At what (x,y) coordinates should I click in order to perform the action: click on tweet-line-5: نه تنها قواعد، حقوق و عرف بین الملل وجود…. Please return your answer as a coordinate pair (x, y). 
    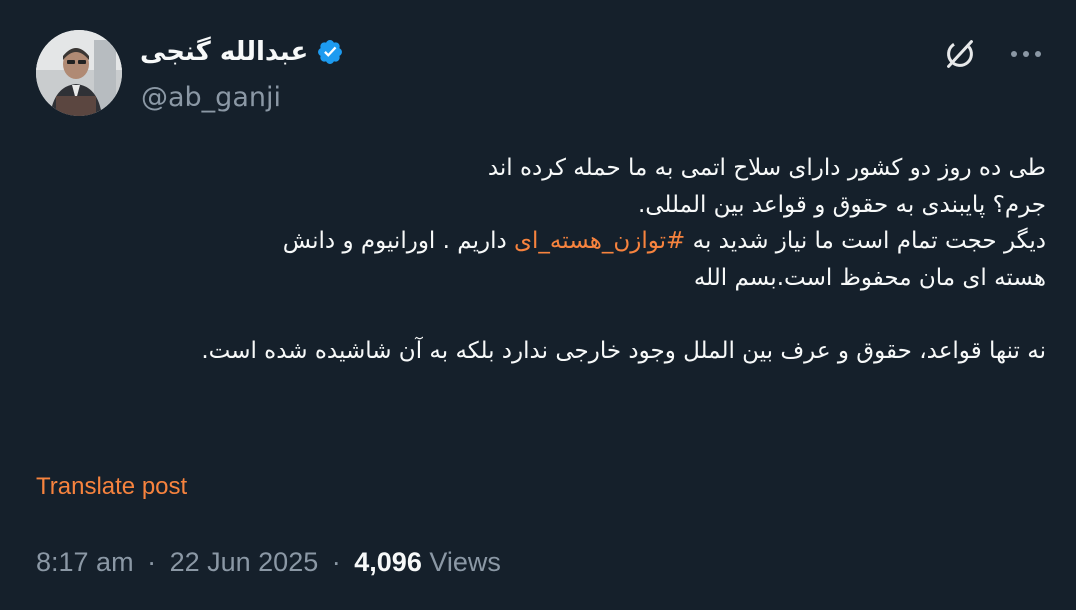
    Looking at the image, I should click on (623, 350).